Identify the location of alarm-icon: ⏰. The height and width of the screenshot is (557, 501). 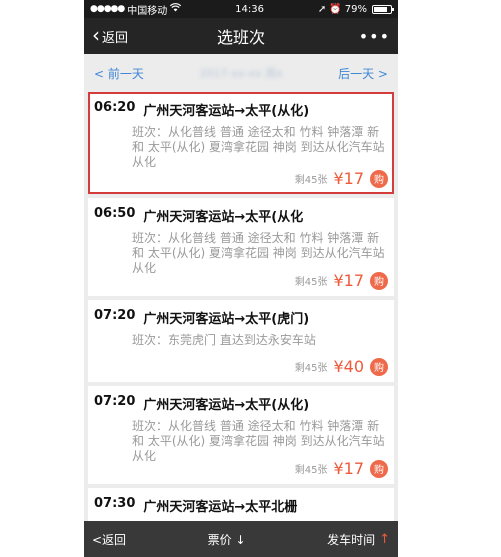
(335, 9).